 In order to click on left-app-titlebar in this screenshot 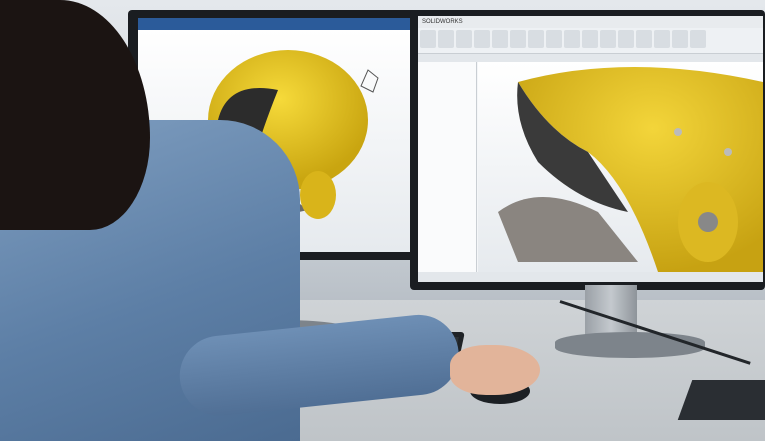, I will do `click(275, 24)`.